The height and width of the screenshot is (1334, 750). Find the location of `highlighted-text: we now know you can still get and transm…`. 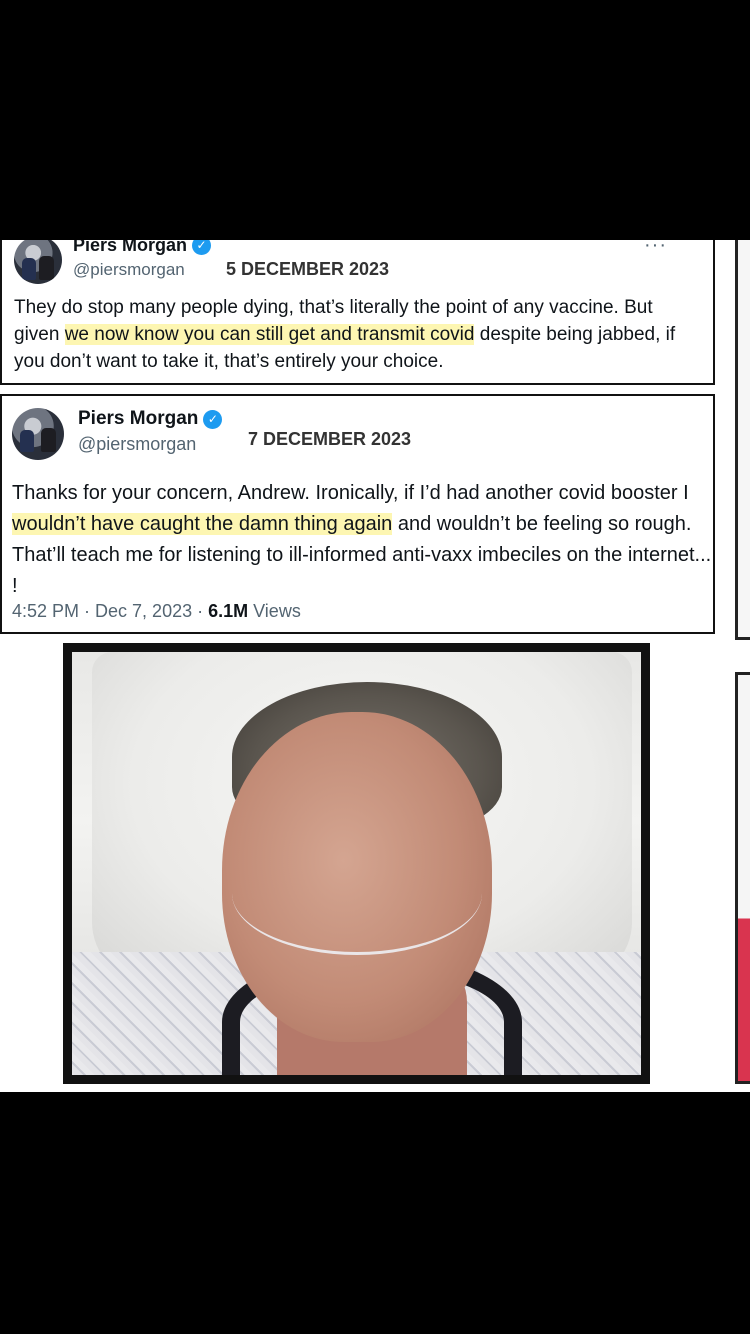

highlighted-text: we now know you can still get and transm… is located at coordinates (269, 334).